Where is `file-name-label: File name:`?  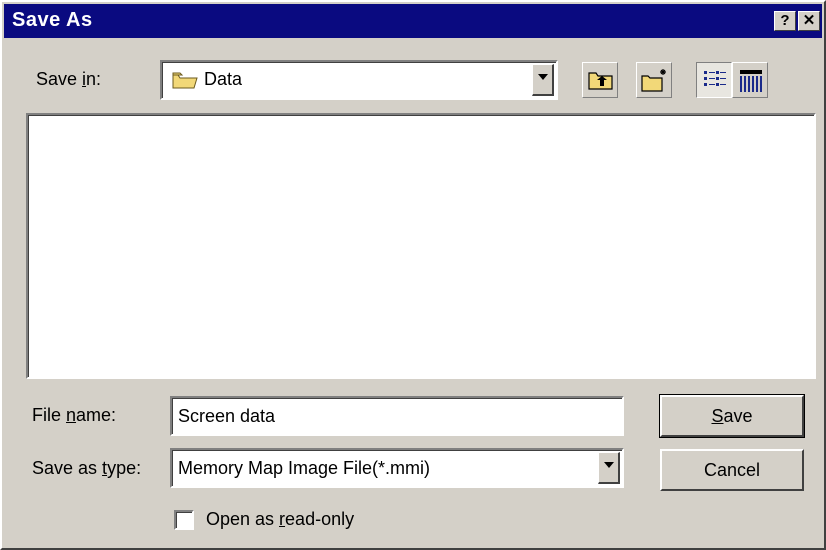 file-name-label: File name: is located at coordinates (74, 415).